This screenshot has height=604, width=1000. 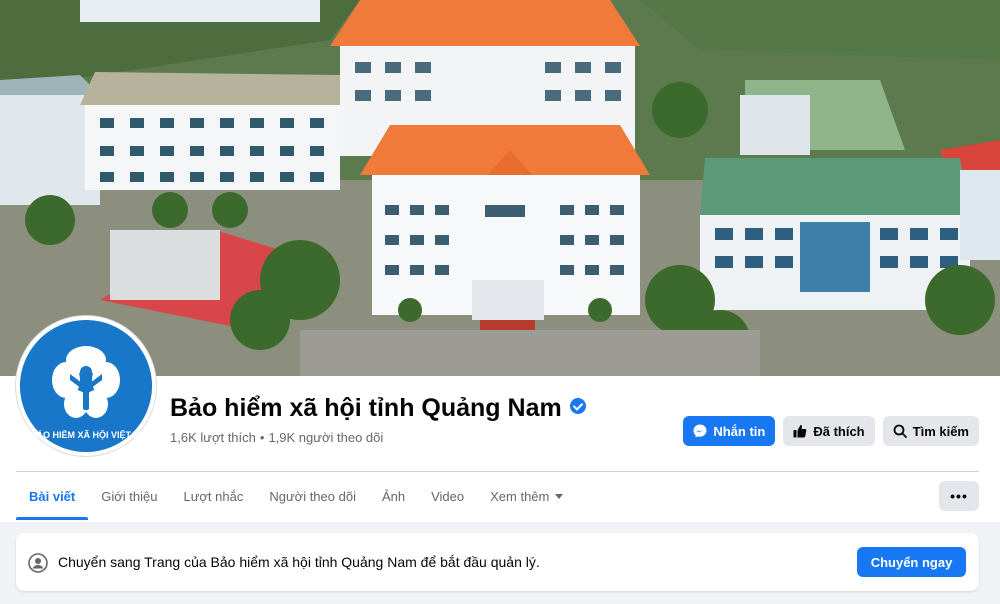 I want to click on liked-button: Đã thích, so click(x=829, y=431).